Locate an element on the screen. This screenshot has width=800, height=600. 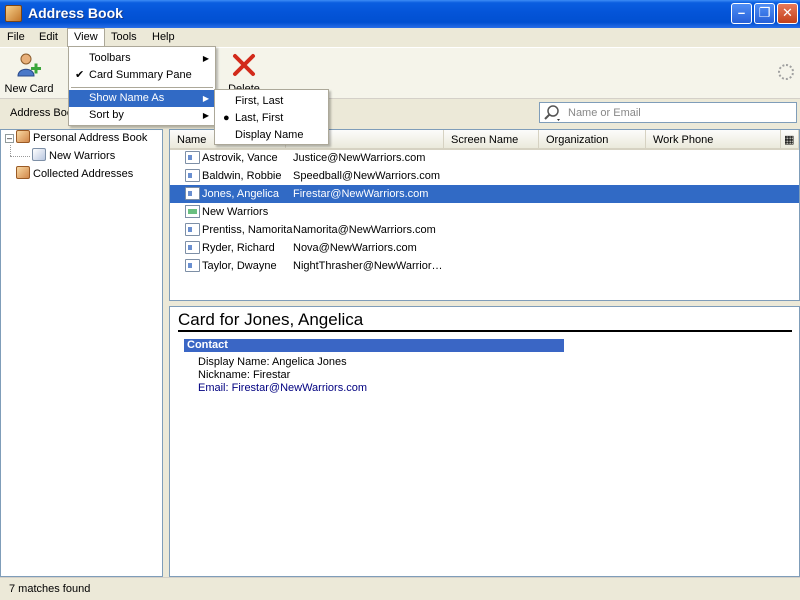
card-email-link: Email: Firestar@NewWarriors.com is located at coordinates (282, 388).